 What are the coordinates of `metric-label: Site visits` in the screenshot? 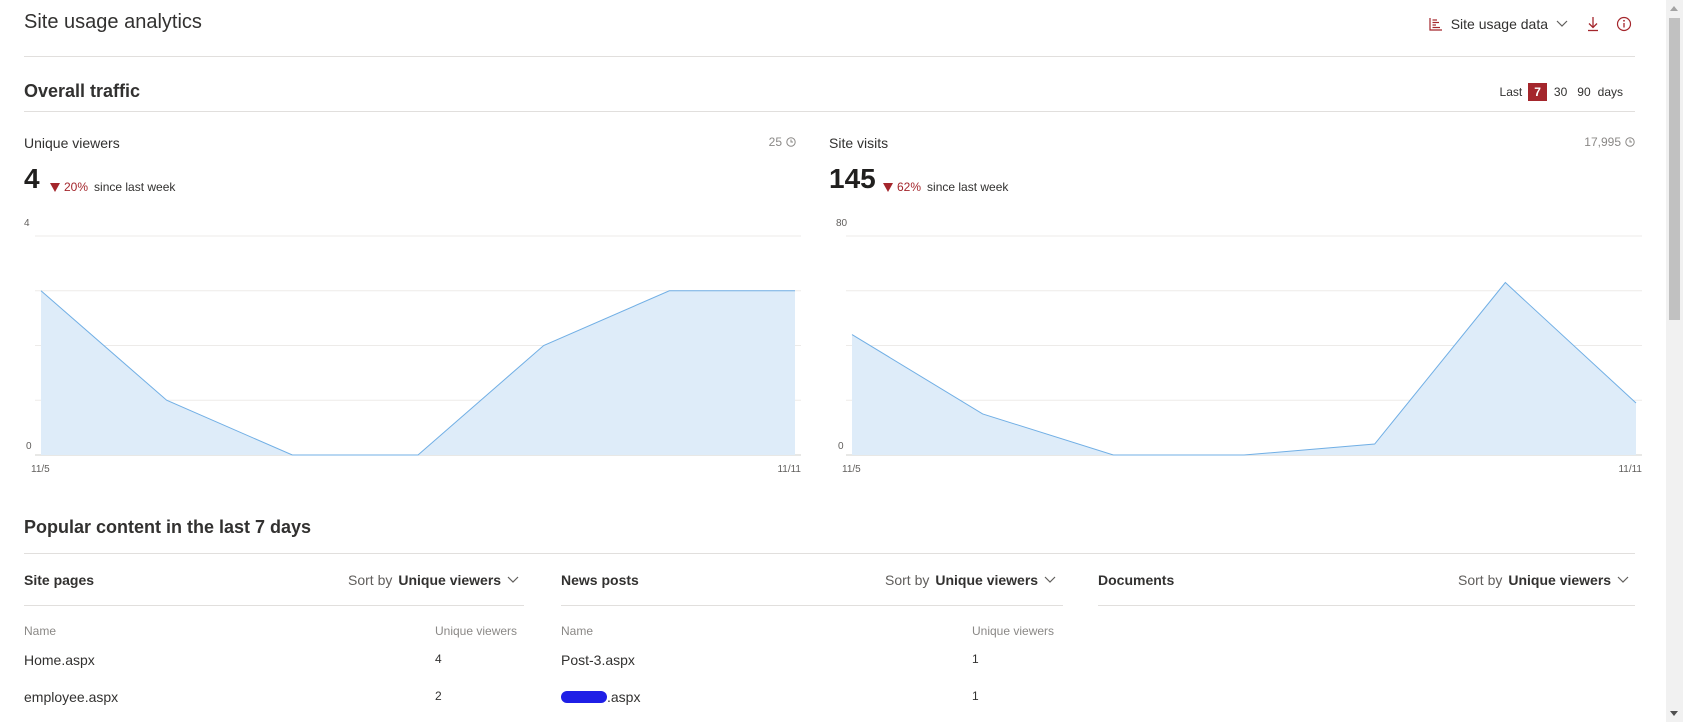 It's located at (859, 143).